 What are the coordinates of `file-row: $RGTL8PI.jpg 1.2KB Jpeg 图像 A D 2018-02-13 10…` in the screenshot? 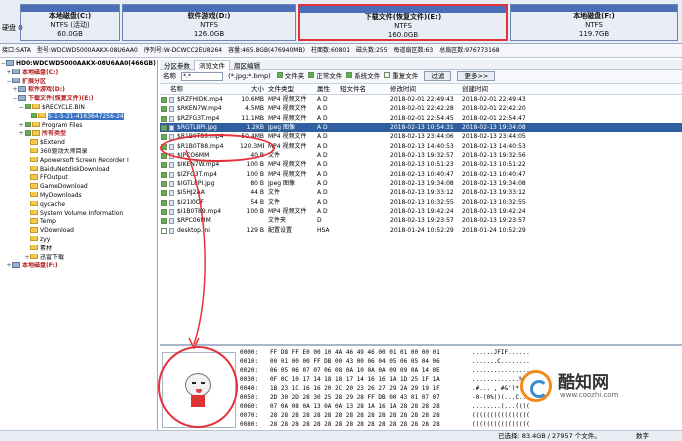 It's located at (421, 128).